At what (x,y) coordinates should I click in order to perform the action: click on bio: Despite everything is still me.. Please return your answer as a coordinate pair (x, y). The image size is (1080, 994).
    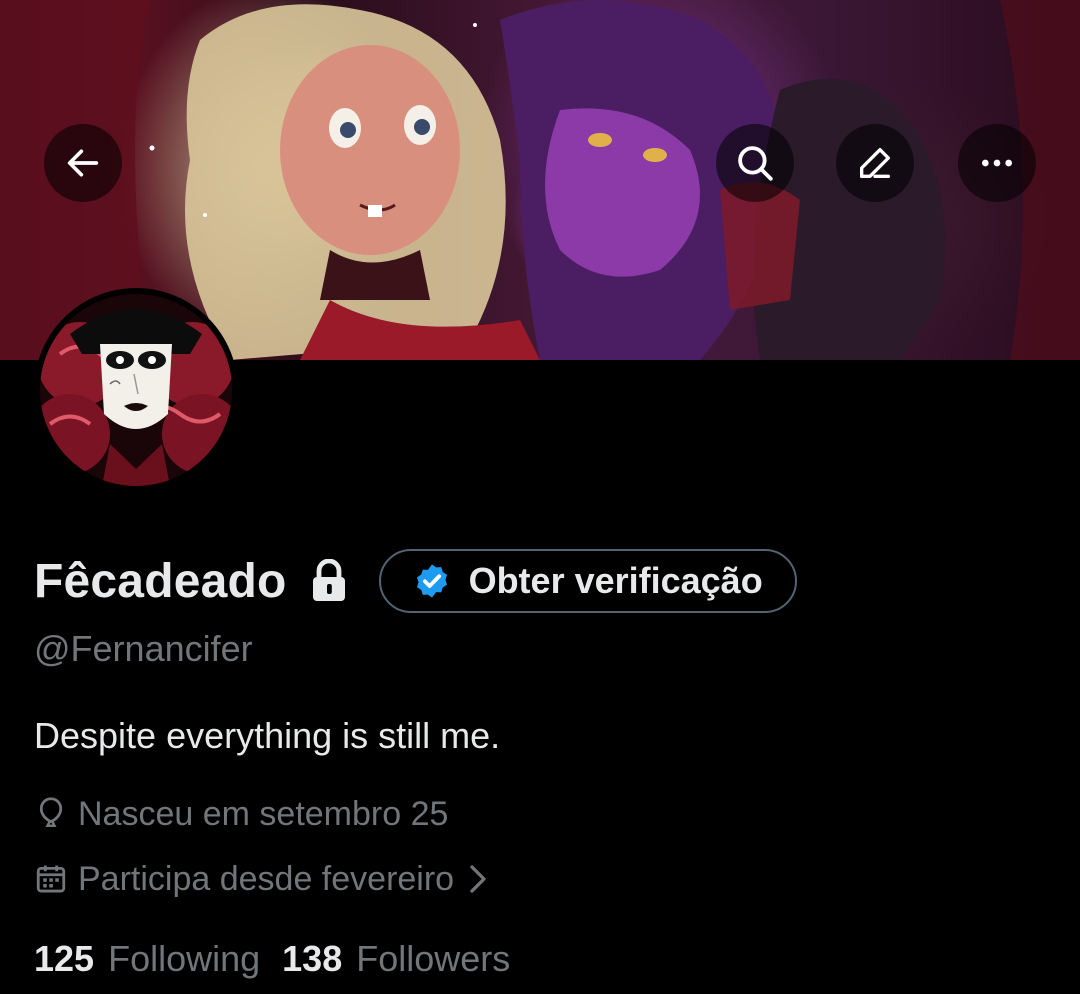
    Looking at the image, I should click on (267, 735).